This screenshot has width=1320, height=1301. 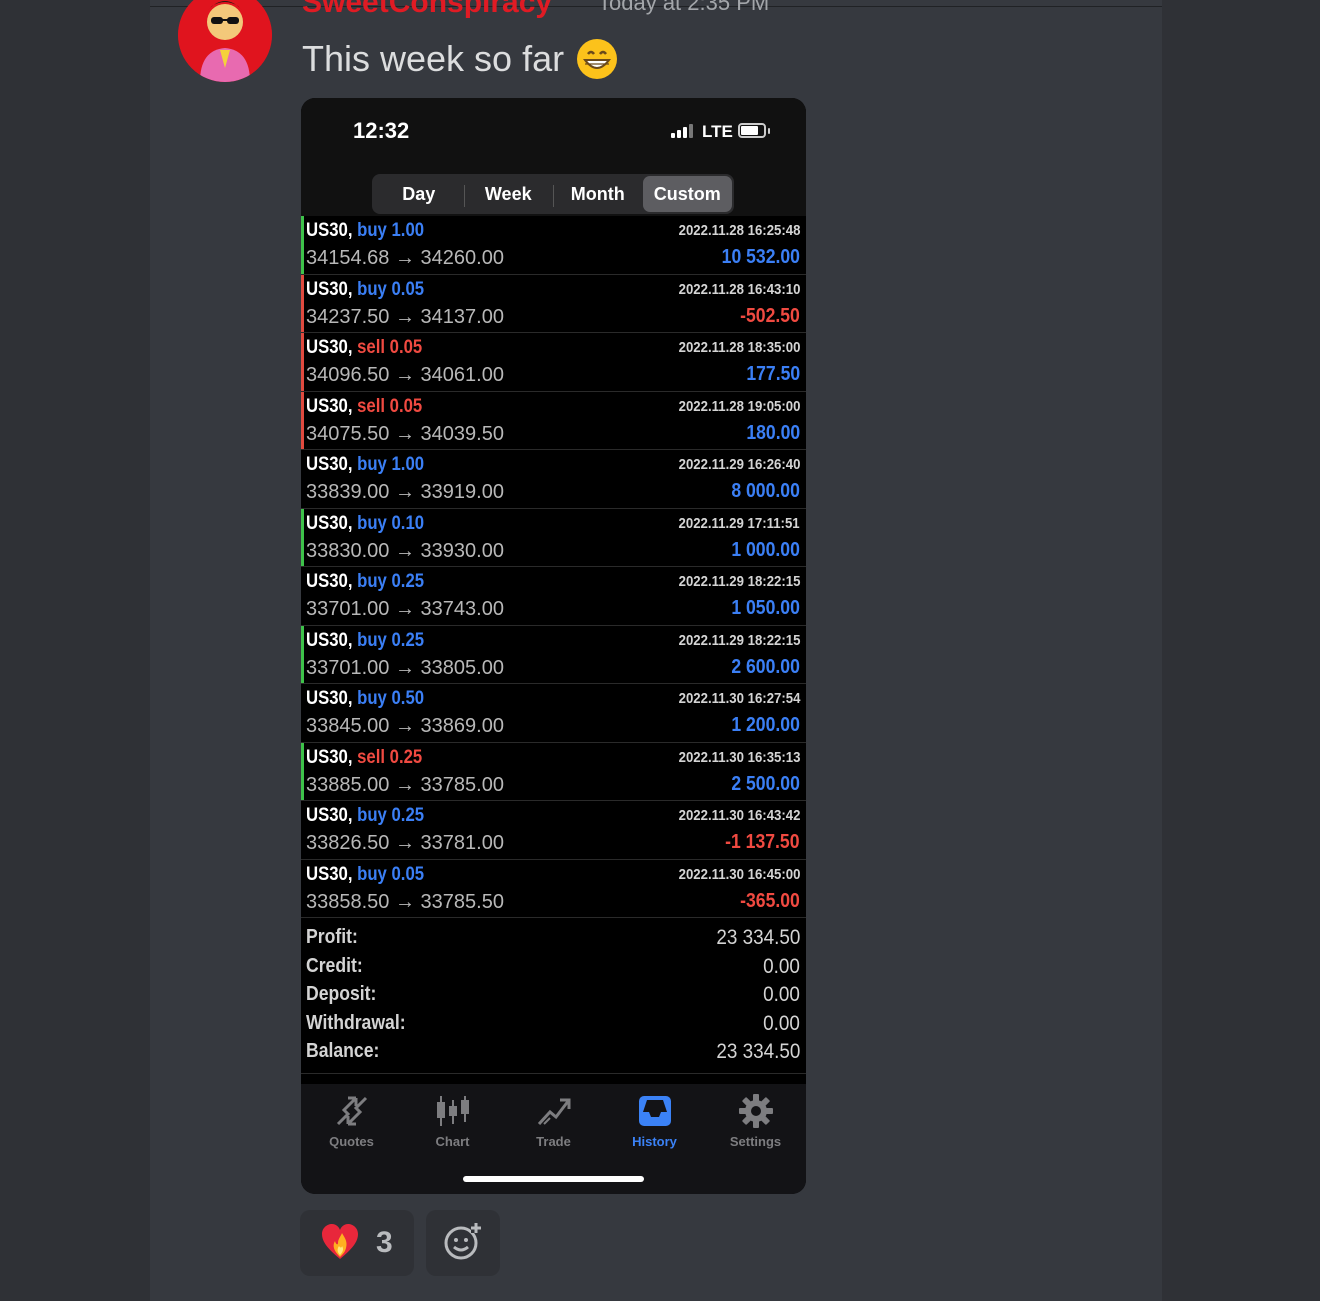 I want to click on deal-time: 2022.11.28 16:43:10, so click(x=739, y=289).